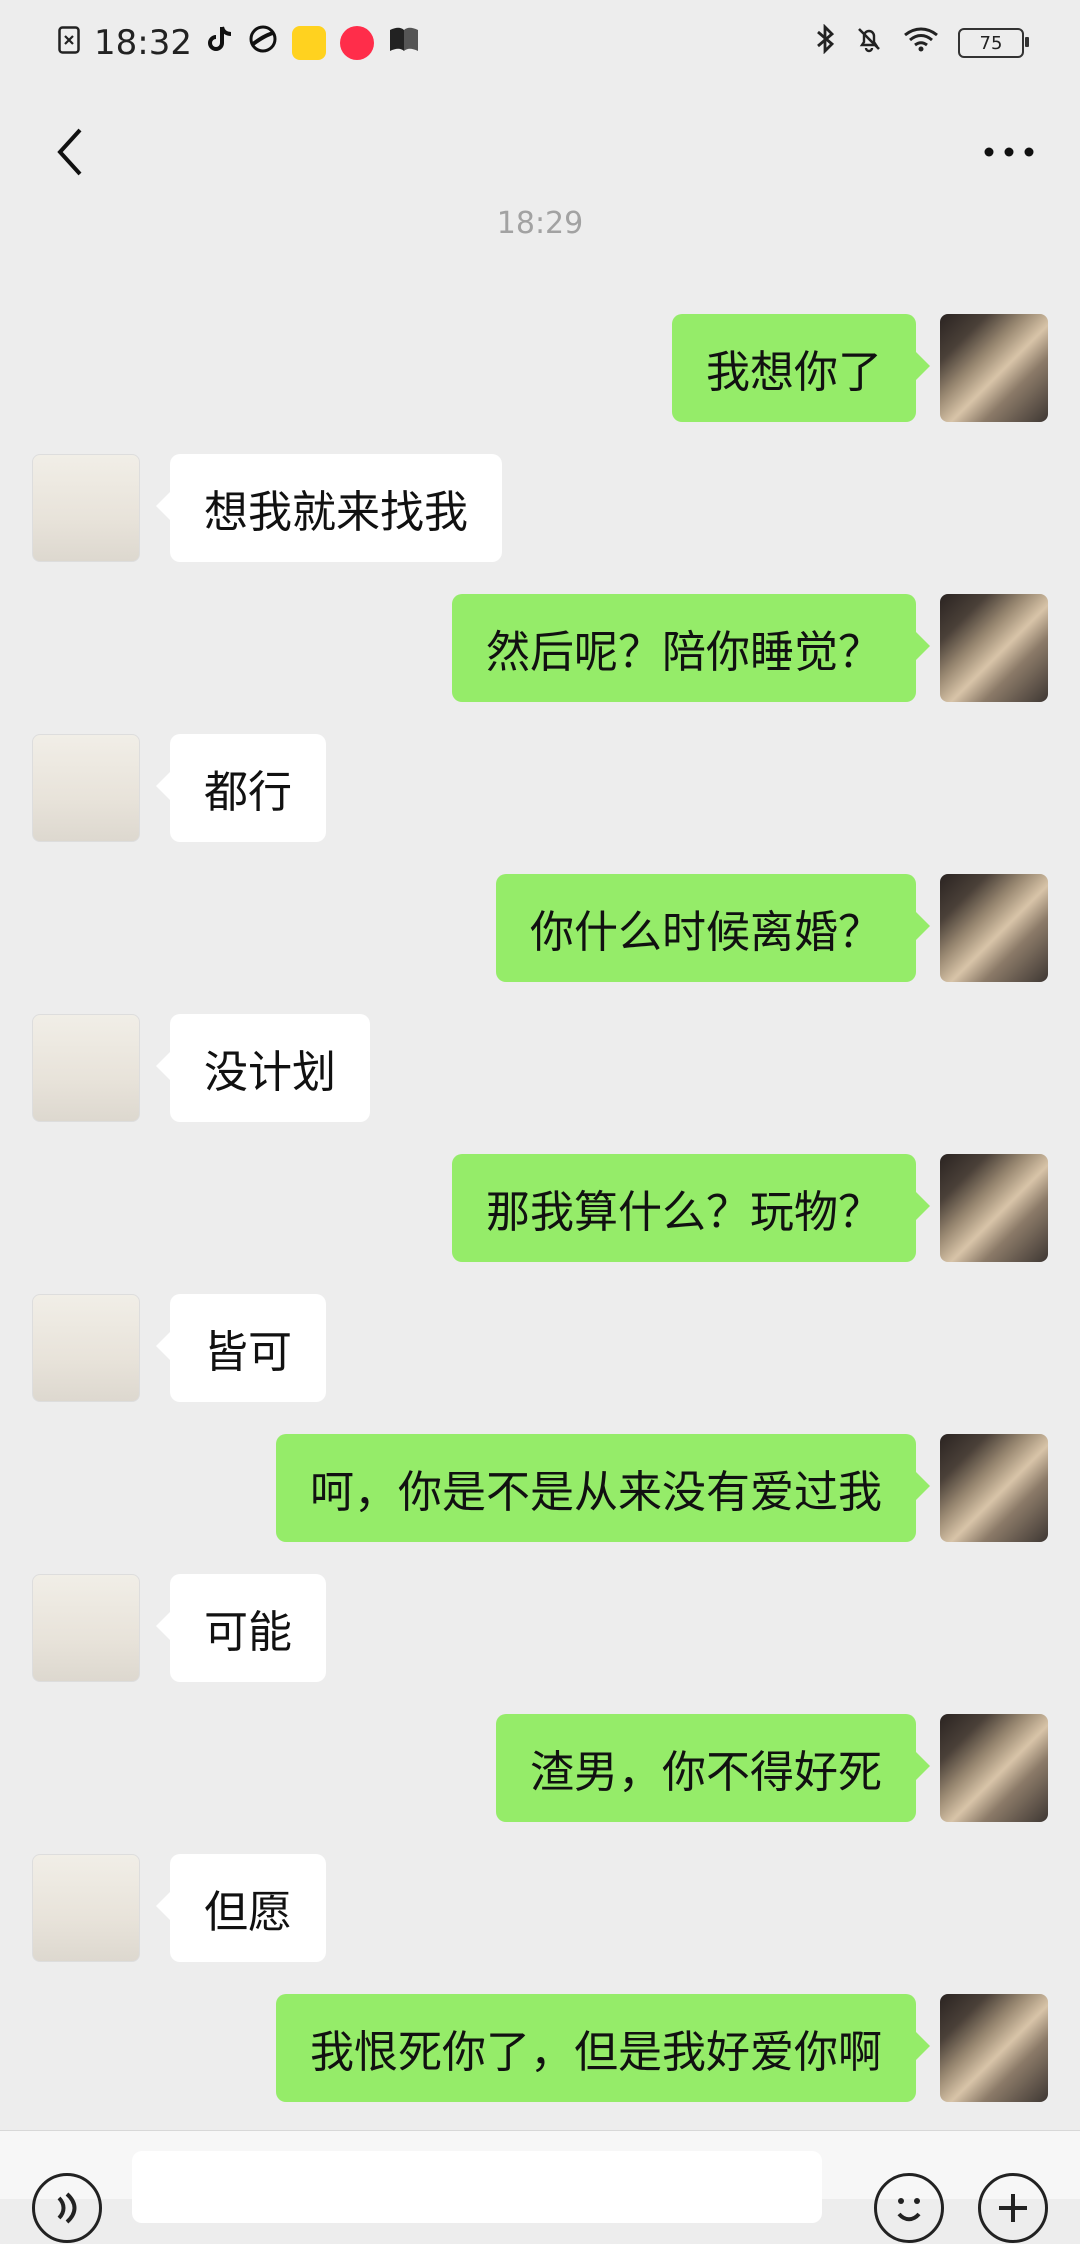 The image size is (1080, 2244). I want to click on message-row: 那我算什么？玩物？, so click(540, 1209).